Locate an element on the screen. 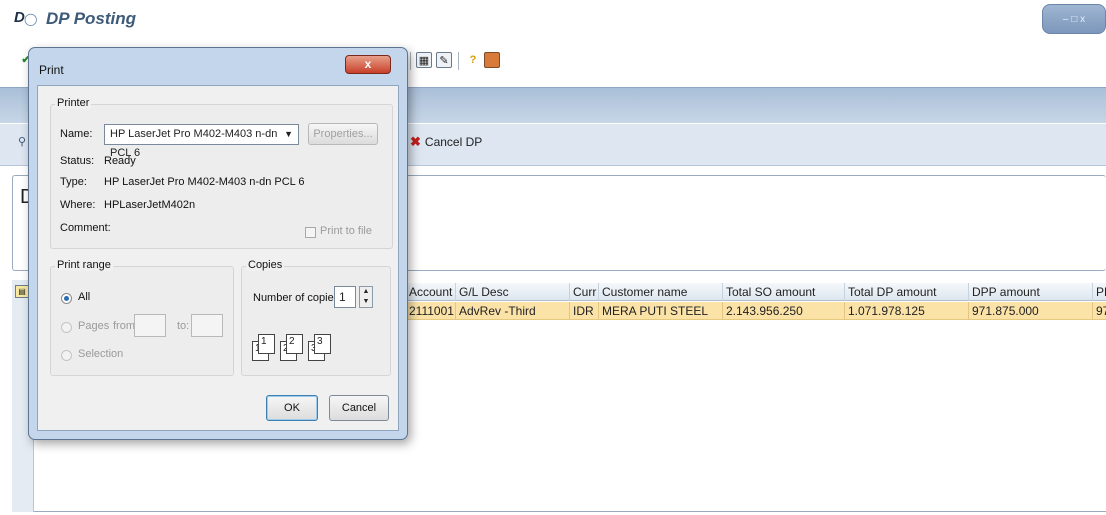  column-header: Account is located at coordinates (431, 292).